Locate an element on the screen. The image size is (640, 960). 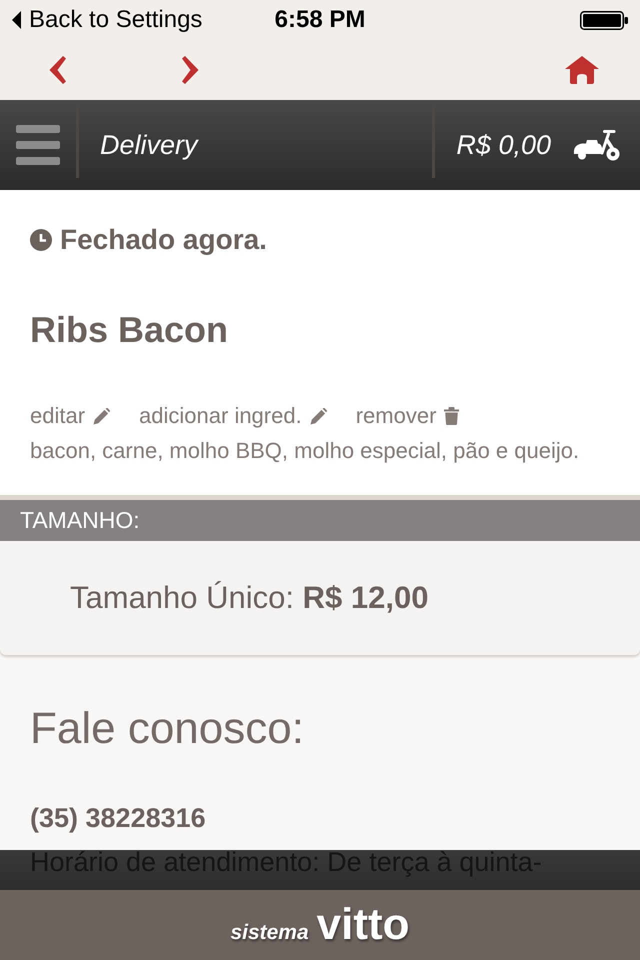
size-option: Tamanho Único: R$ 12,00 is located at coordinates (320, 598).